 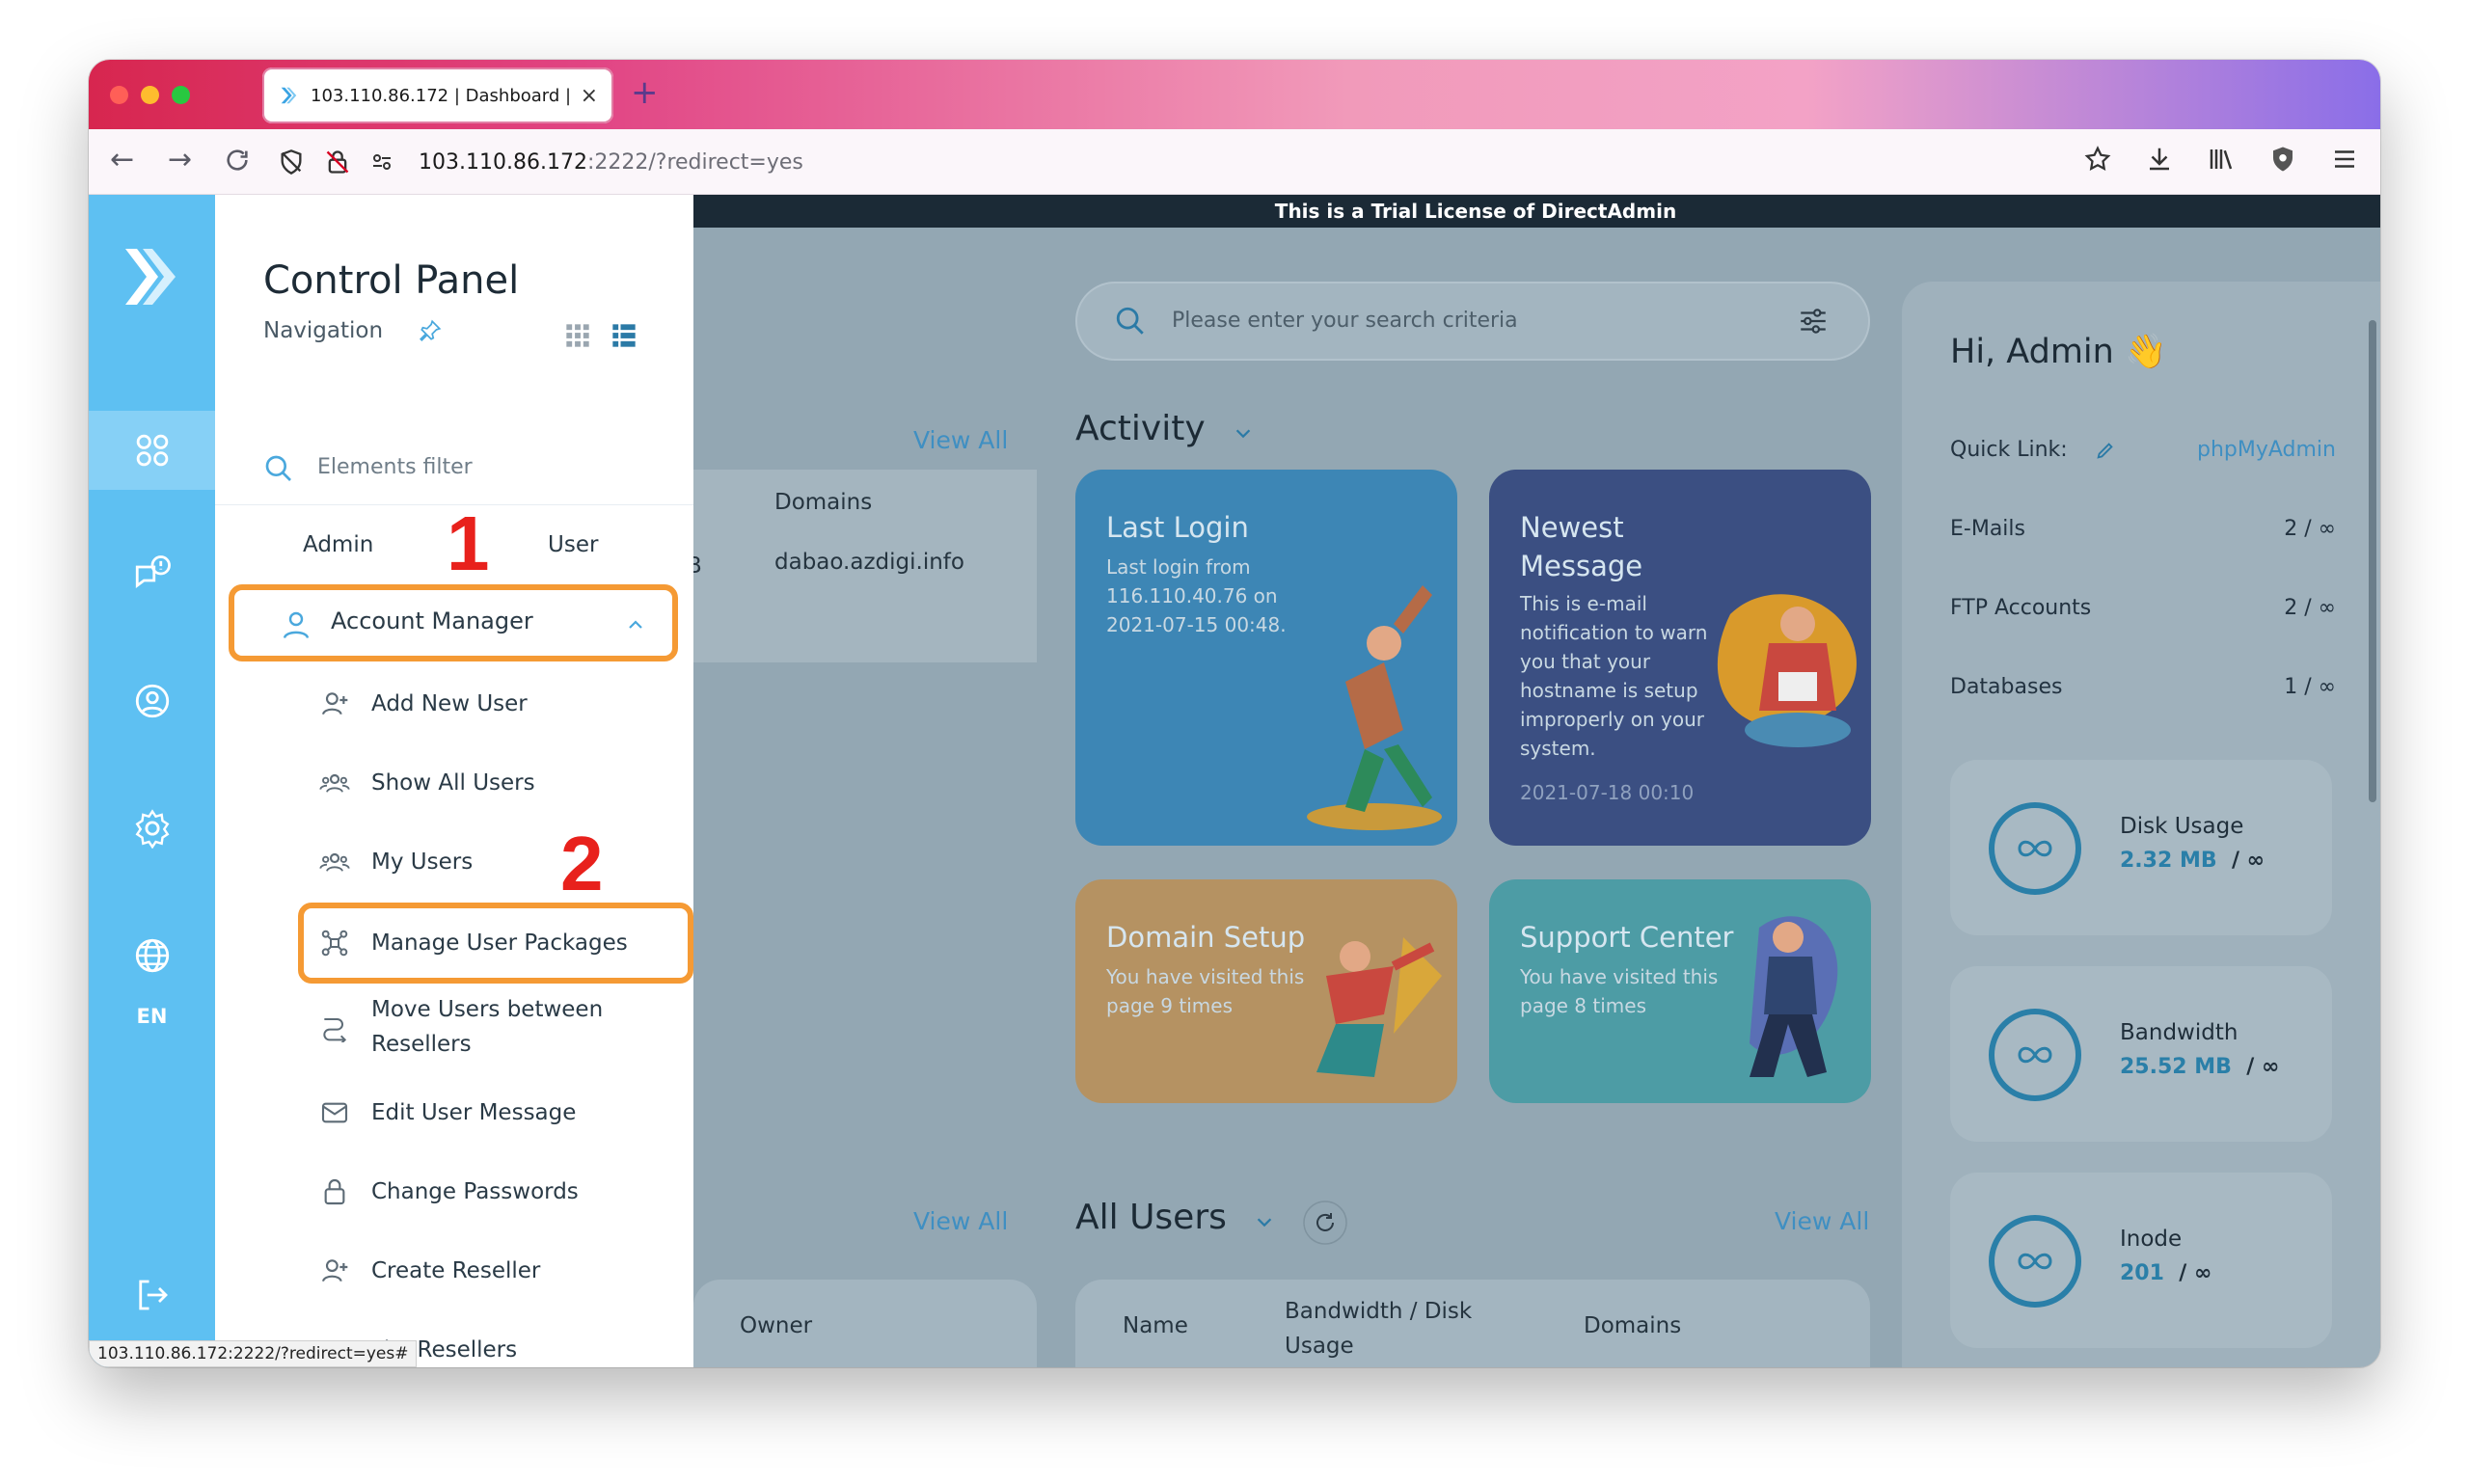 I want to click on back-button: ←, so click(x=122, y=159).